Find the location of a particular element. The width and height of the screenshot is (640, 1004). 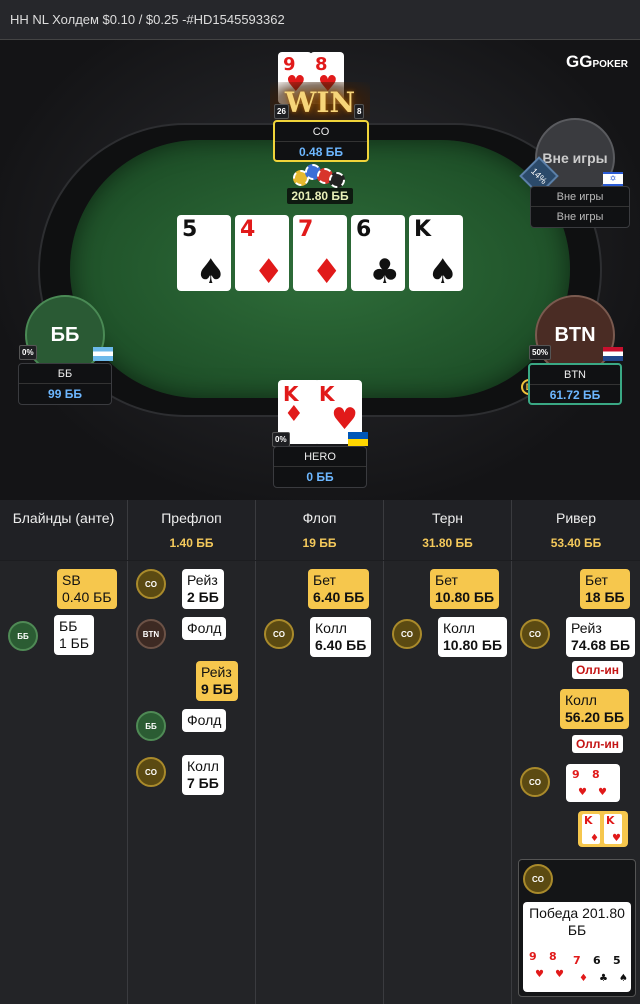

co-nameplate: CO 0.48 ББ is located at coordinates (321, 141).